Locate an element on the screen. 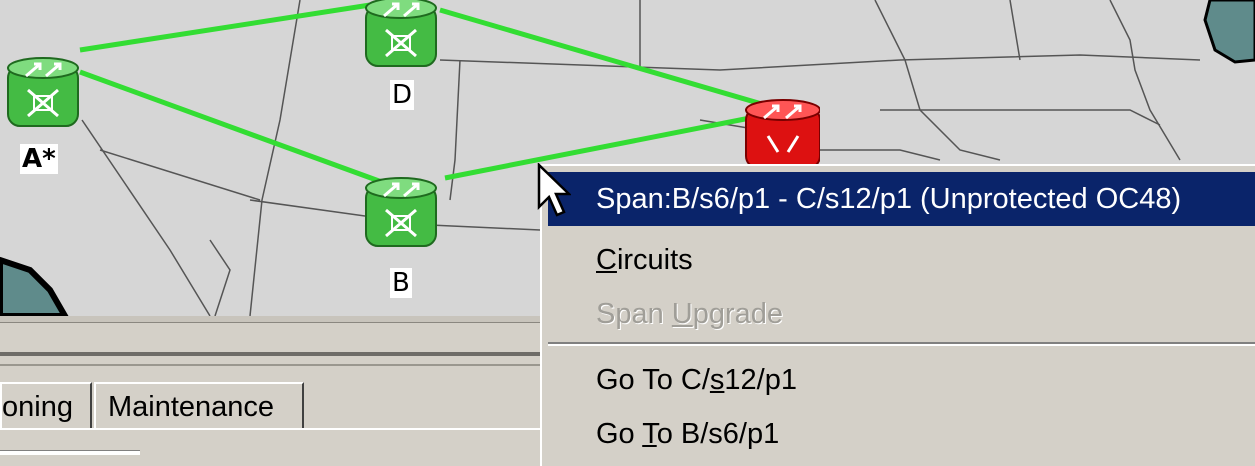 The image size is (1255, 466). menu-item-label: ircuits is located at coordinates (654, 260).